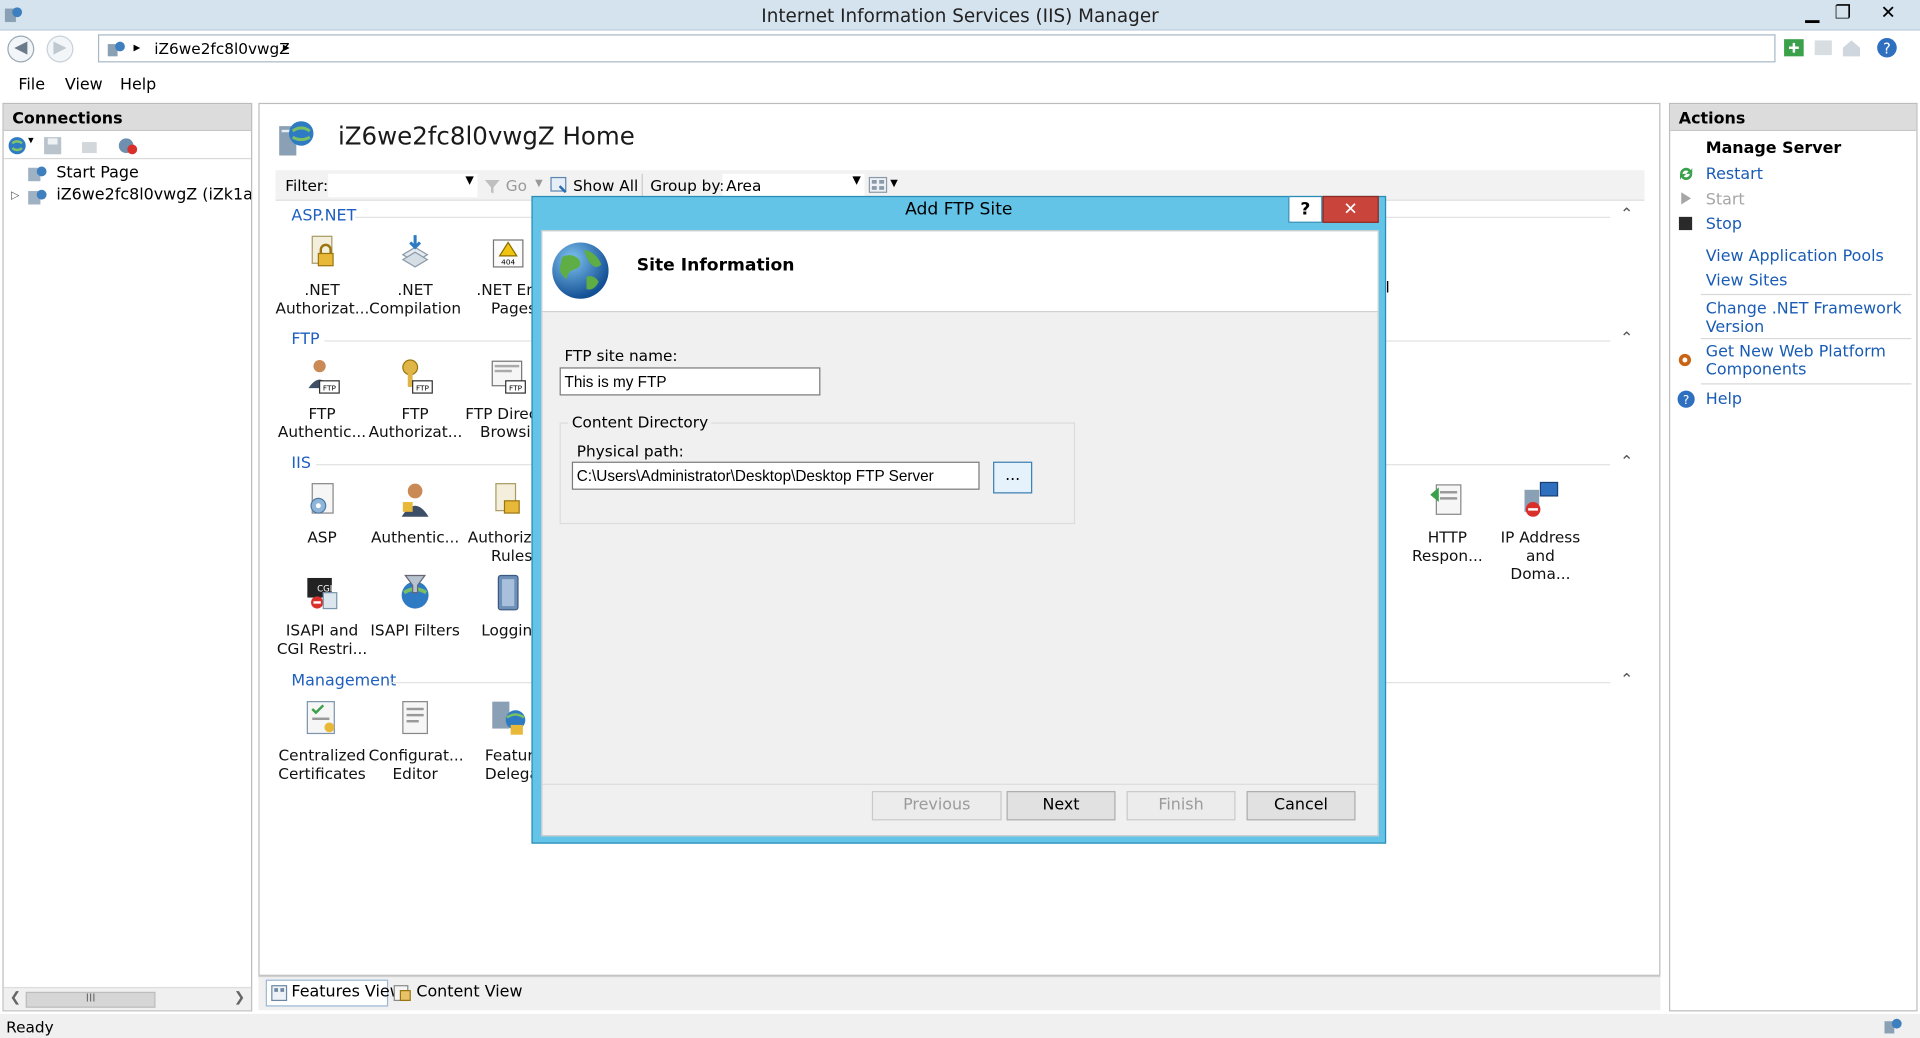 This screenshot has height=1038, width=1920. Describe the element at coordinates (416, 740) in the screenshot. I see `feature-configuration-editor: Configurat... Editor` at that location.